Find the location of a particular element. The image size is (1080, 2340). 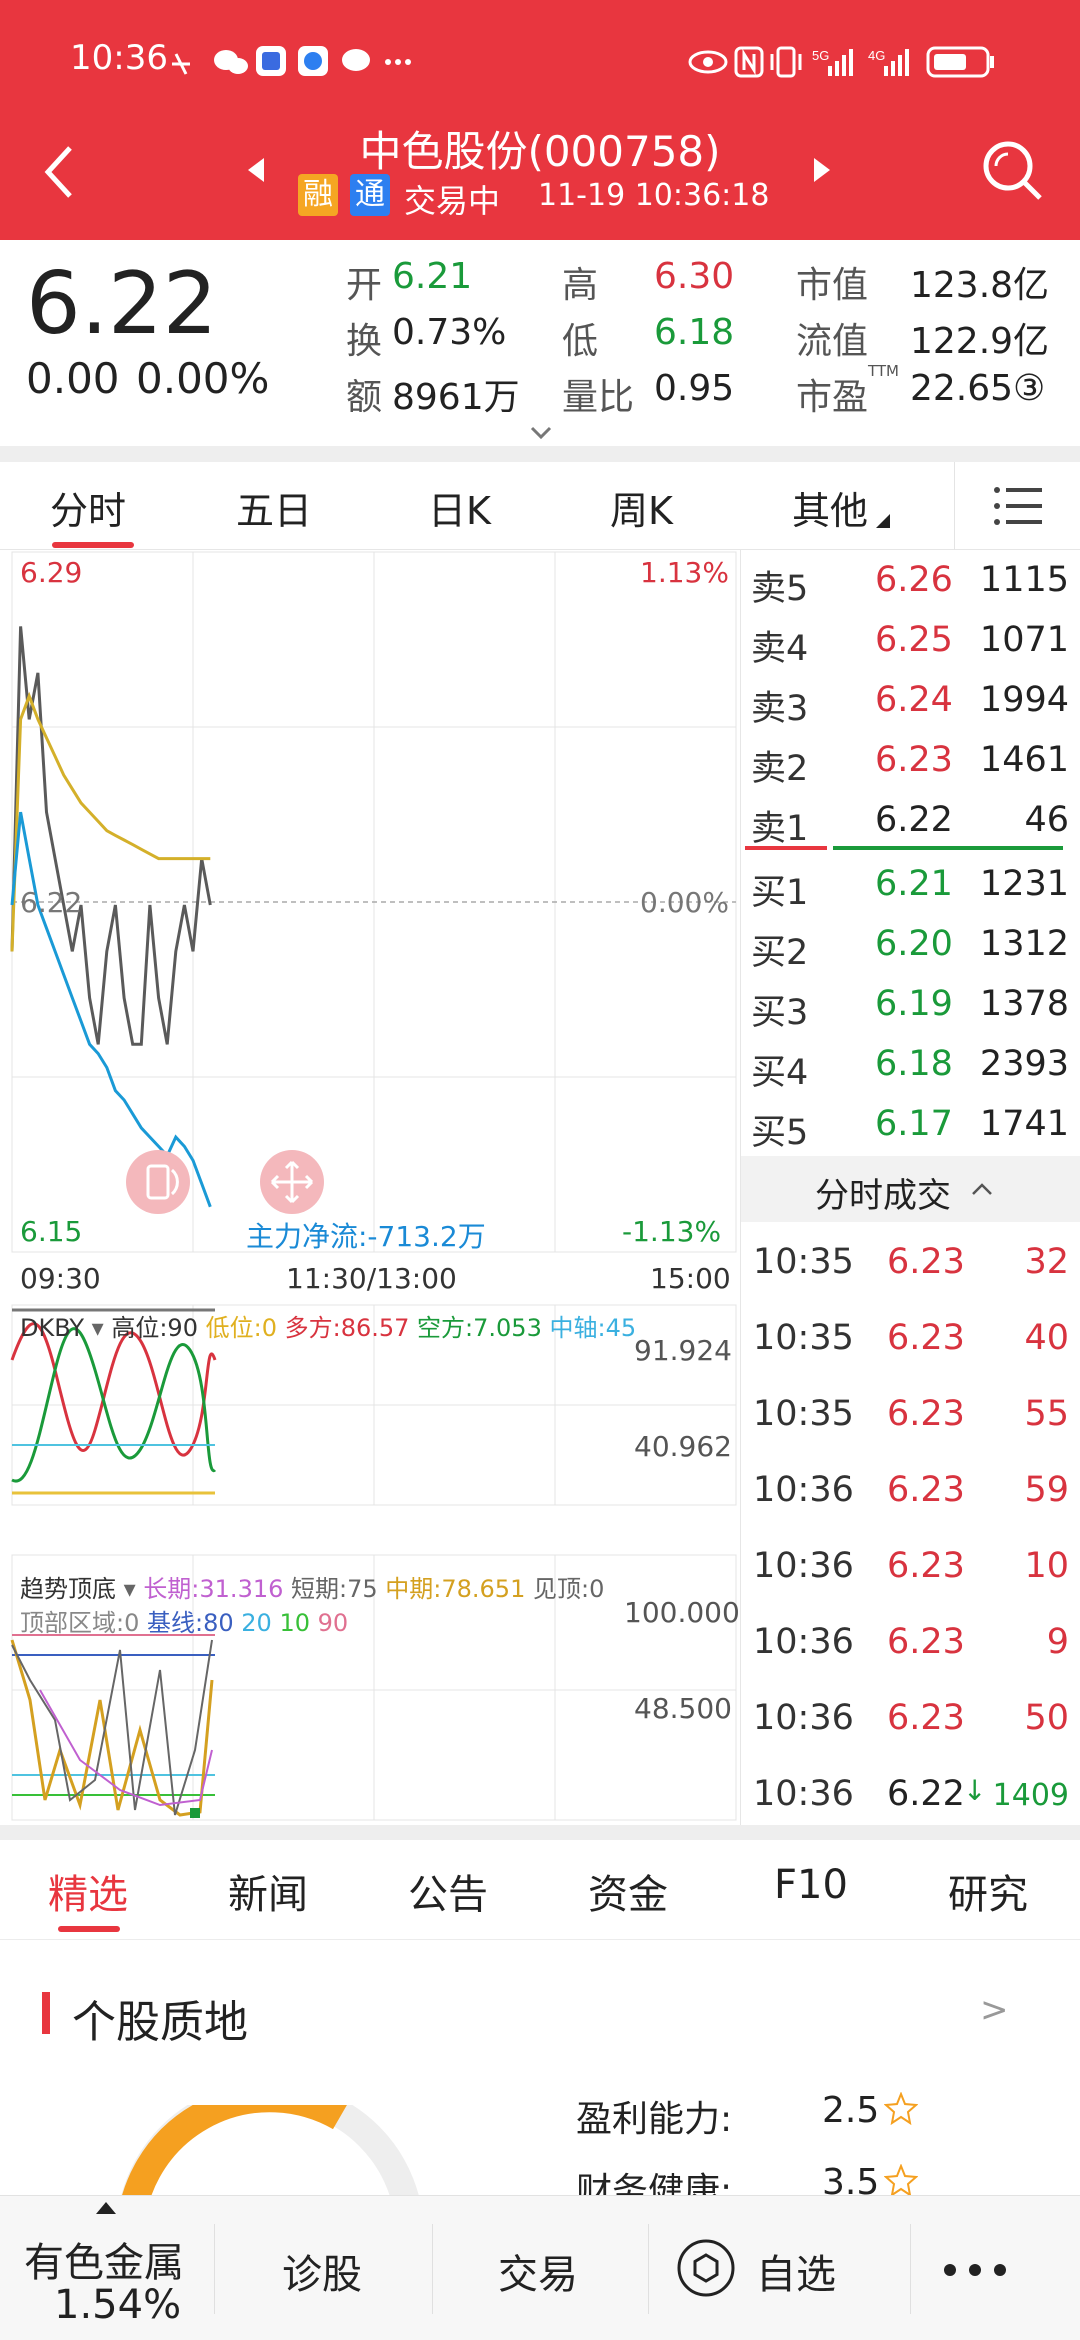

back-button is located at coordinates (60, 172).